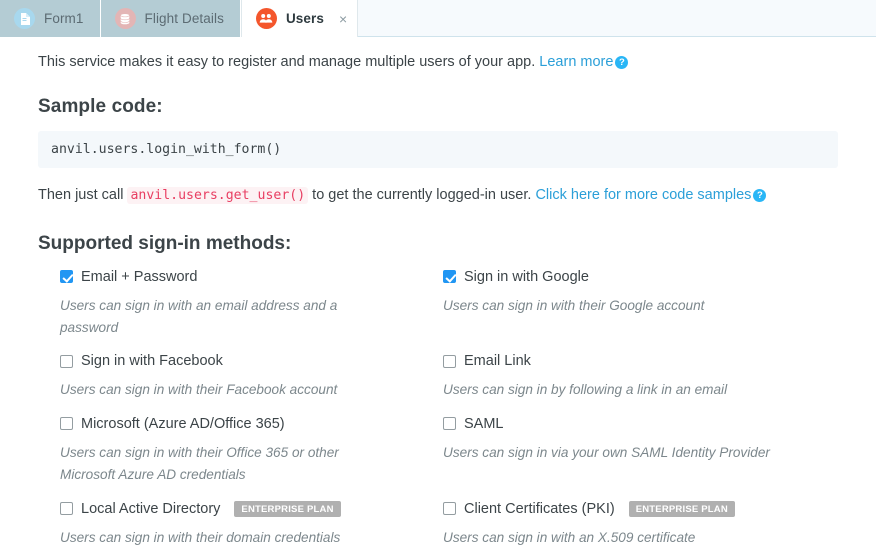 Image resolution: width=876 pixels, height=548 pixels. Describe the element at coordinates (81, 194) in the screenshot. I see `then-prefix: Then just call` at that location.